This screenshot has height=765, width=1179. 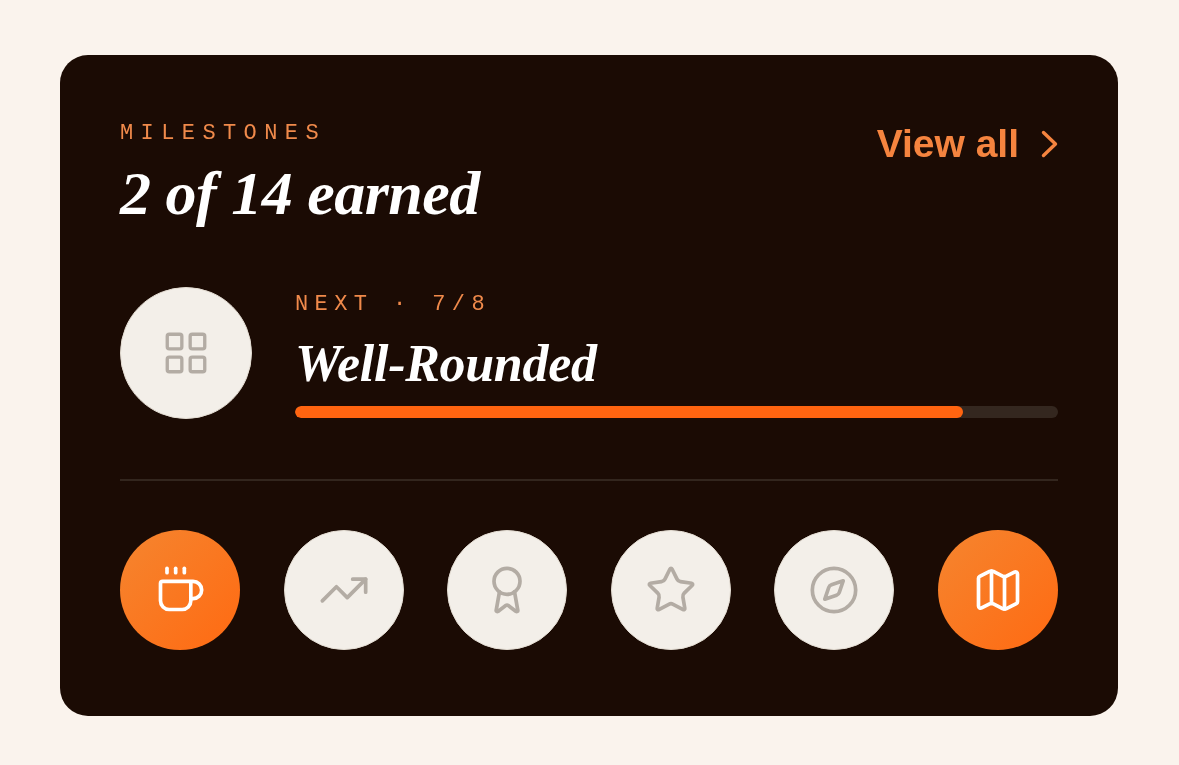 I want to click on section-label: MILESTONES, so click(x=224, y=134).